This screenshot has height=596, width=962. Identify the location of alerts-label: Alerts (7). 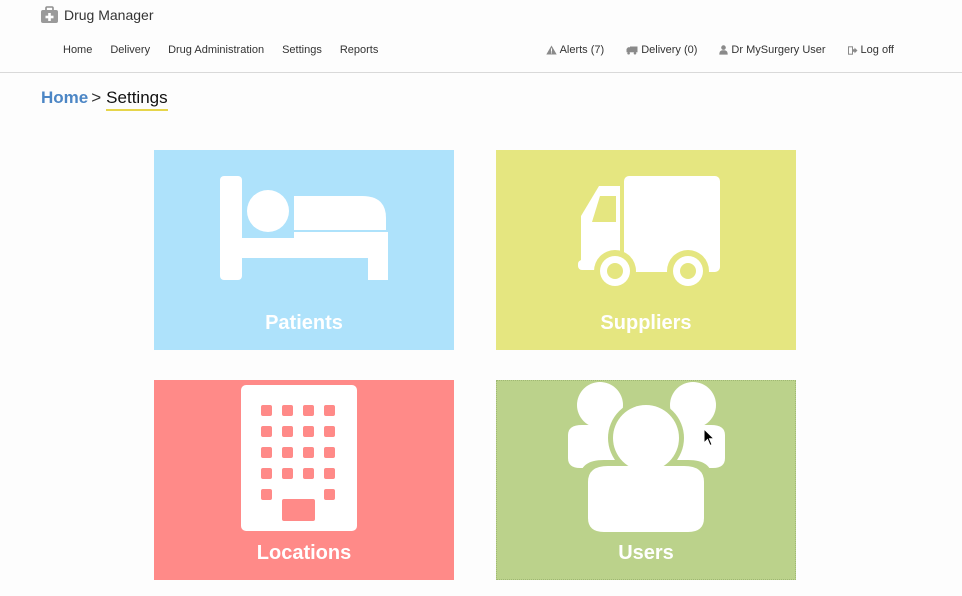
(582, 50).